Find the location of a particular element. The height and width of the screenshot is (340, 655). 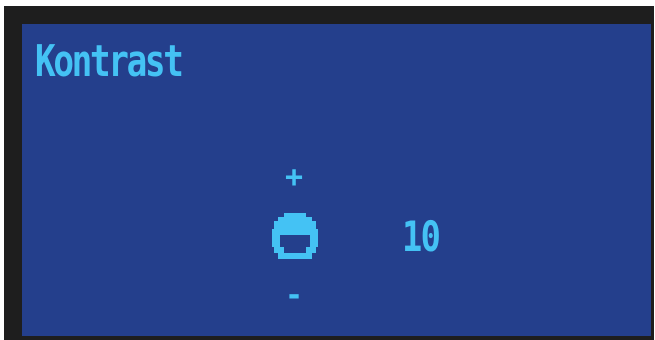

contrast-knob-graphic is located at coordinates (295, 236).